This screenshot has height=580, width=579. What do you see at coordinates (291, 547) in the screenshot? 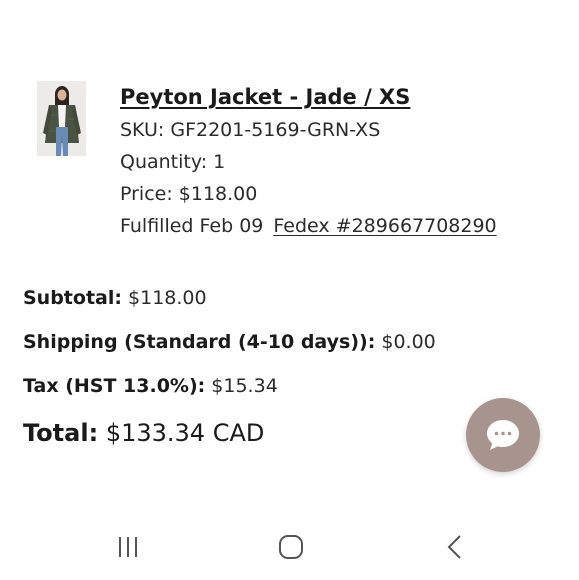
I see `home-icon` at bounding box center [291, 547].